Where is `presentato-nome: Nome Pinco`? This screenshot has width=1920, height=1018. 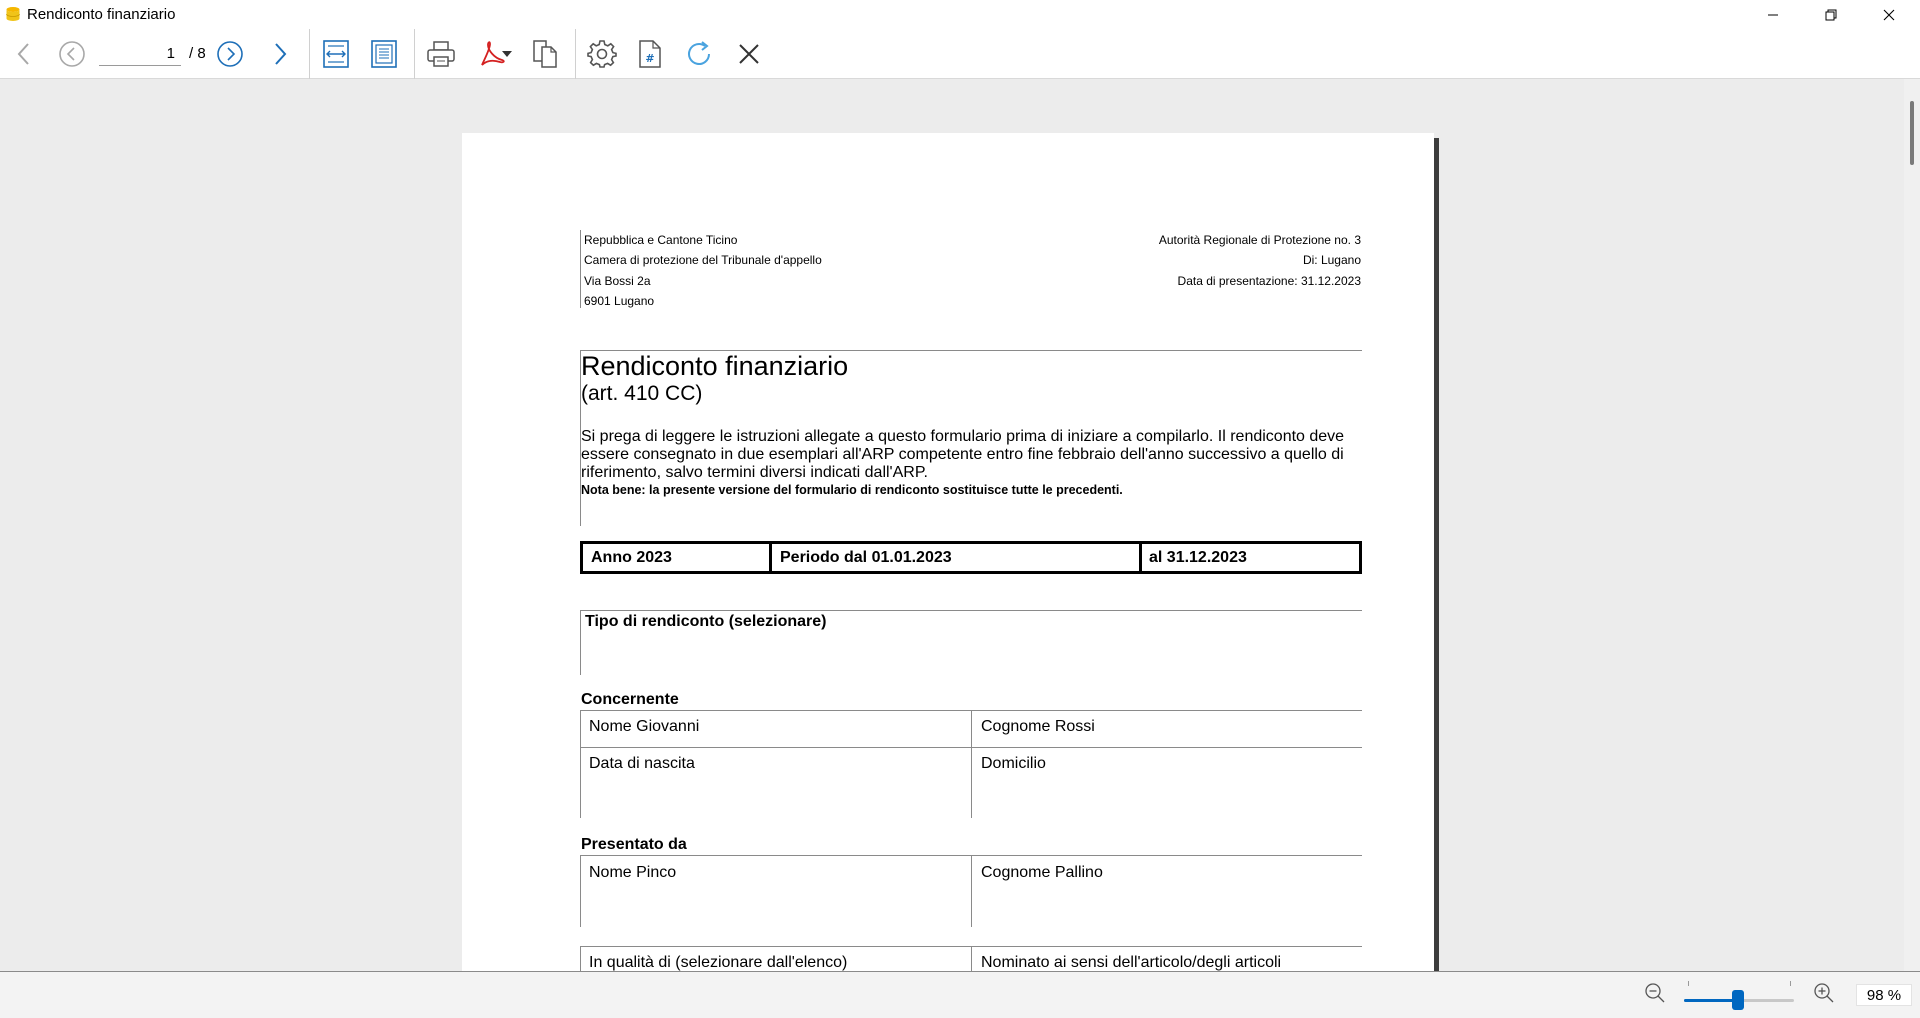 presentato-nome: Nome Pinco is located at coordinates (633, 872).